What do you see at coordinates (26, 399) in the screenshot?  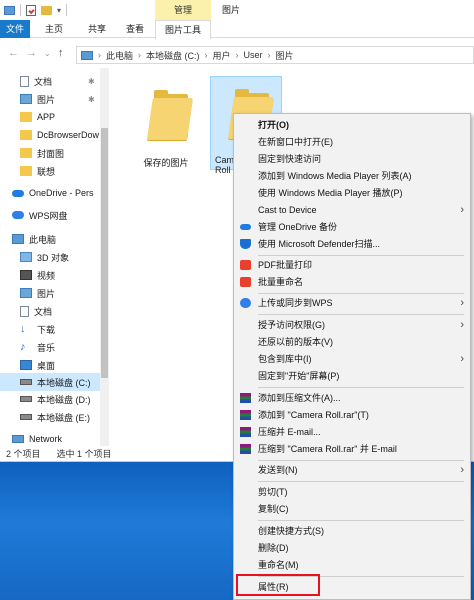 I see `drive-icon` at bounding box center [26, 399].